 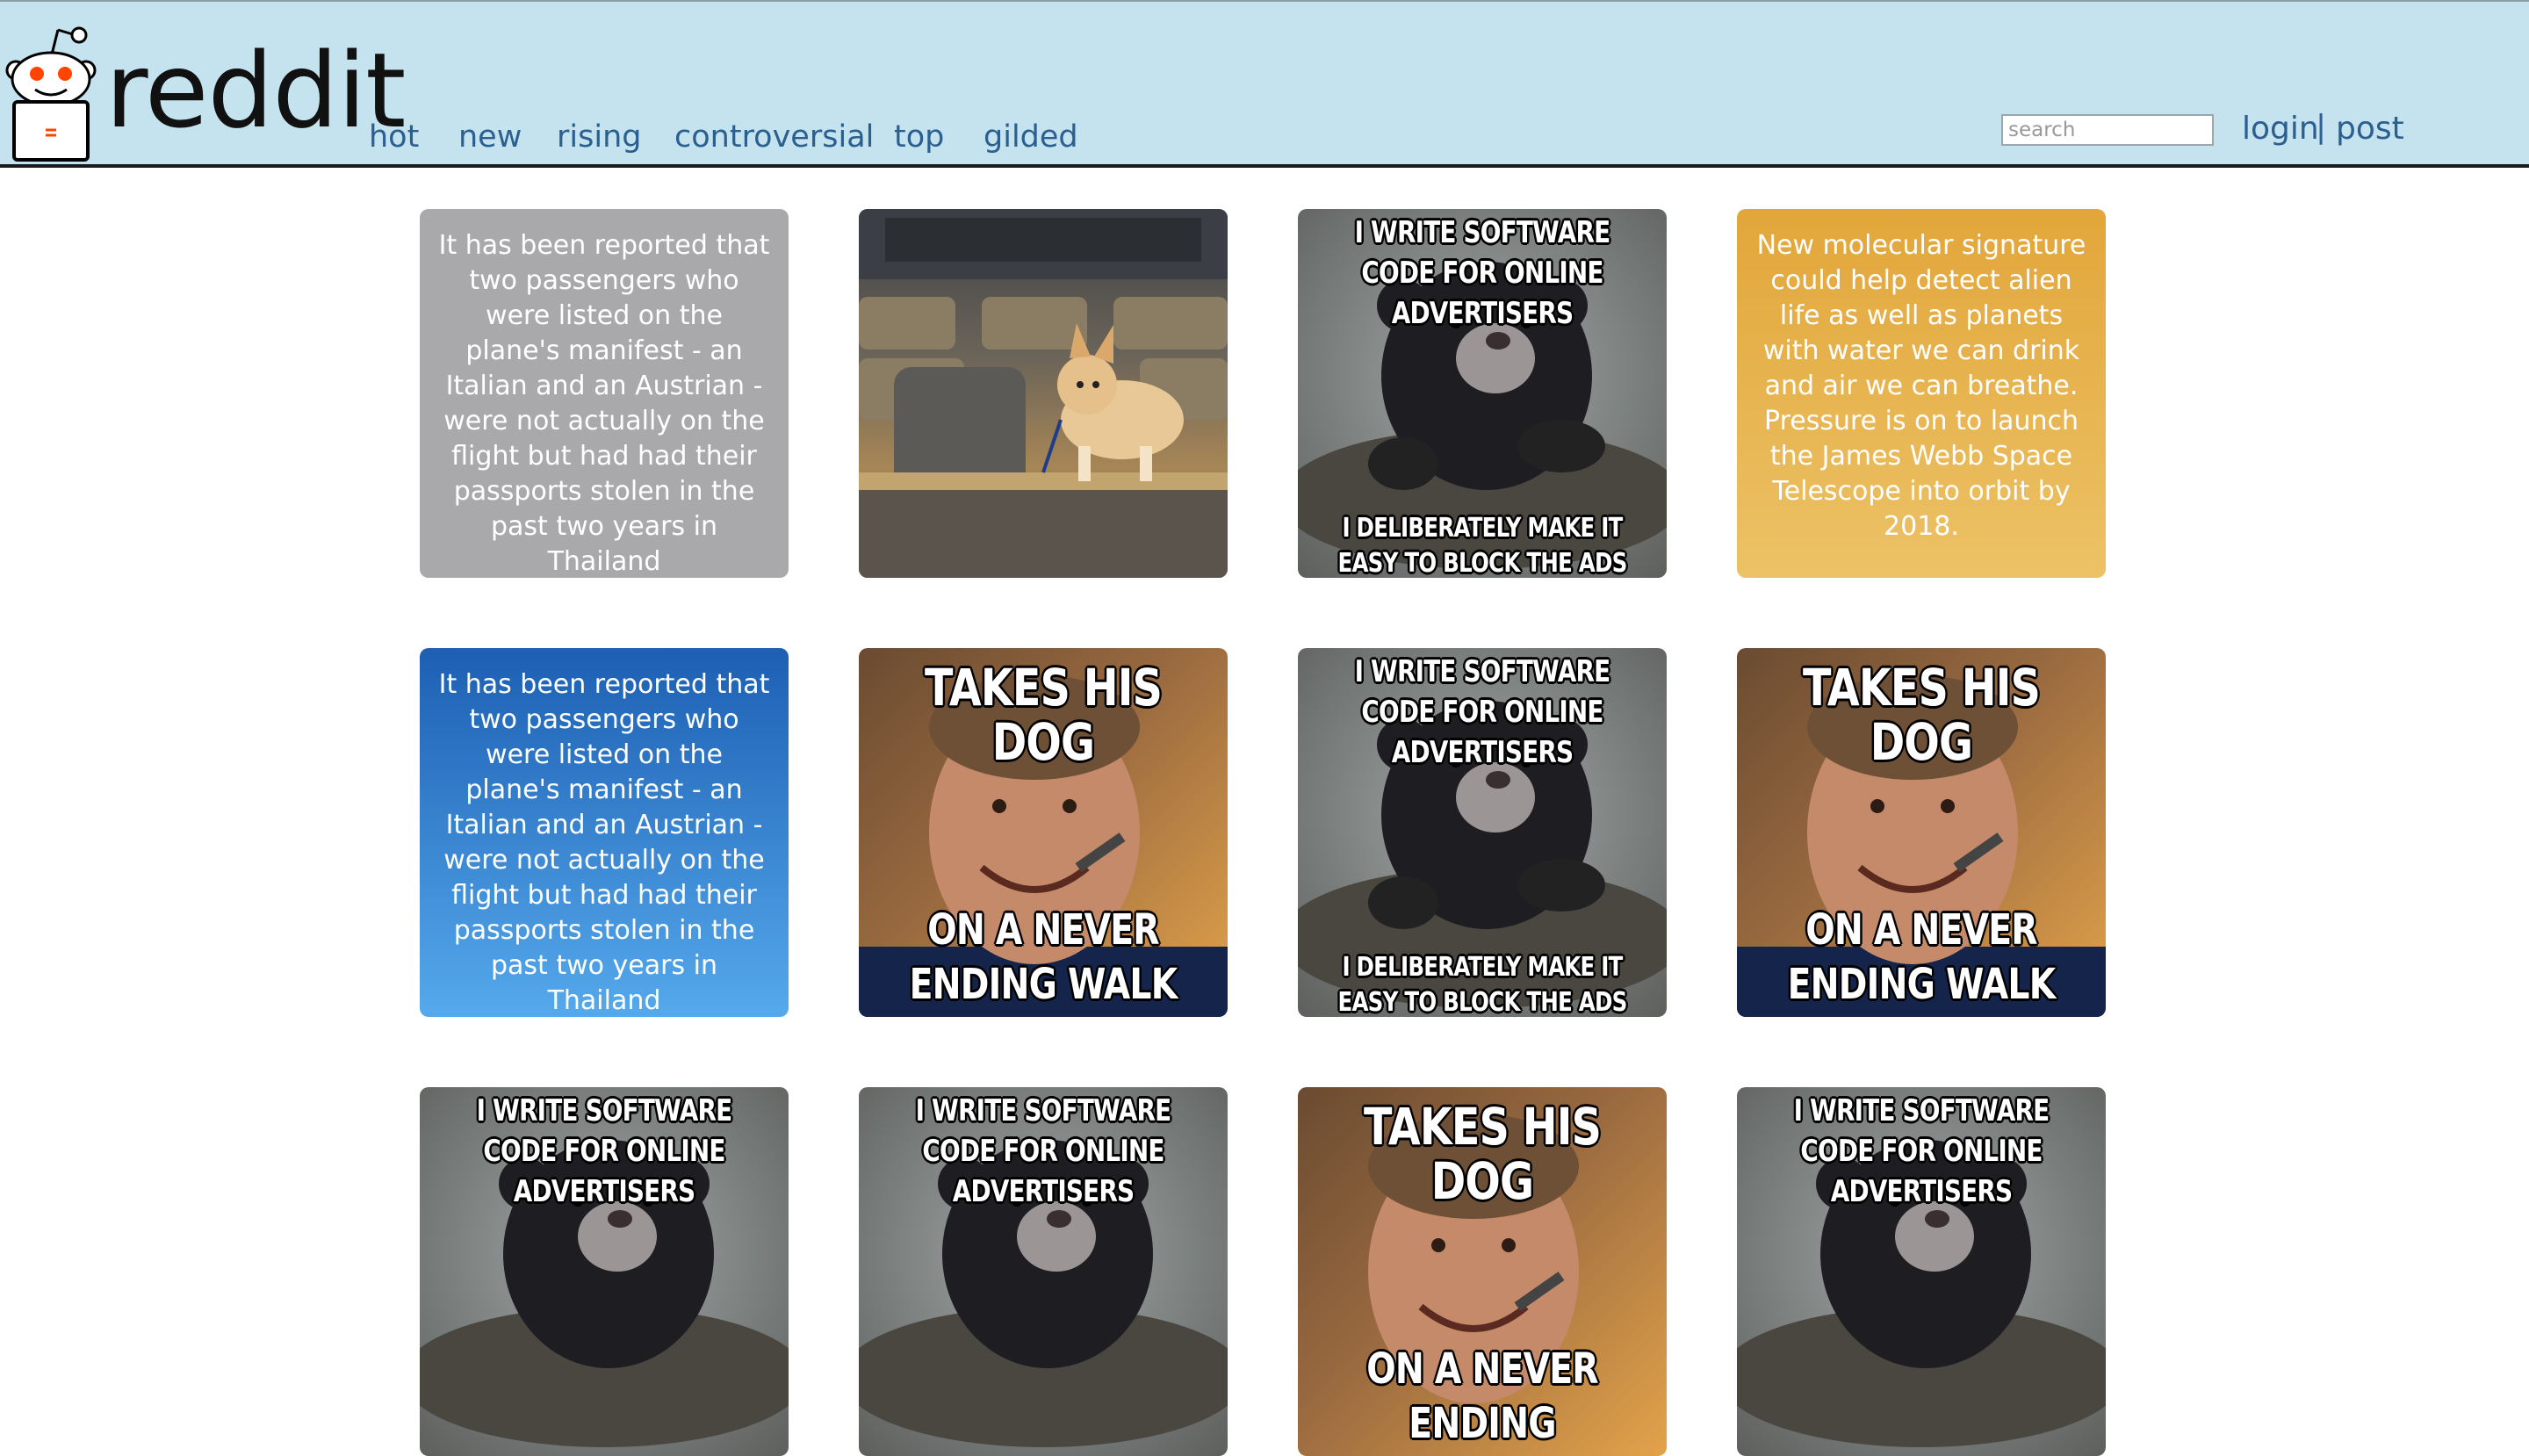 I want to click on search-input, so click(x=2108, y=130).